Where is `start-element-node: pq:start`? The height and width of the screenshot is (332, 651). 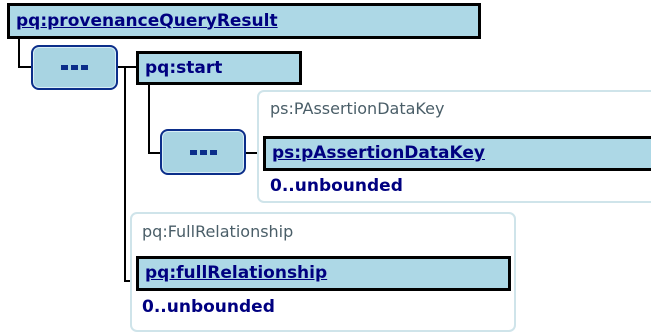
start-element-node: pq:start is located at coordinates (219, 68).